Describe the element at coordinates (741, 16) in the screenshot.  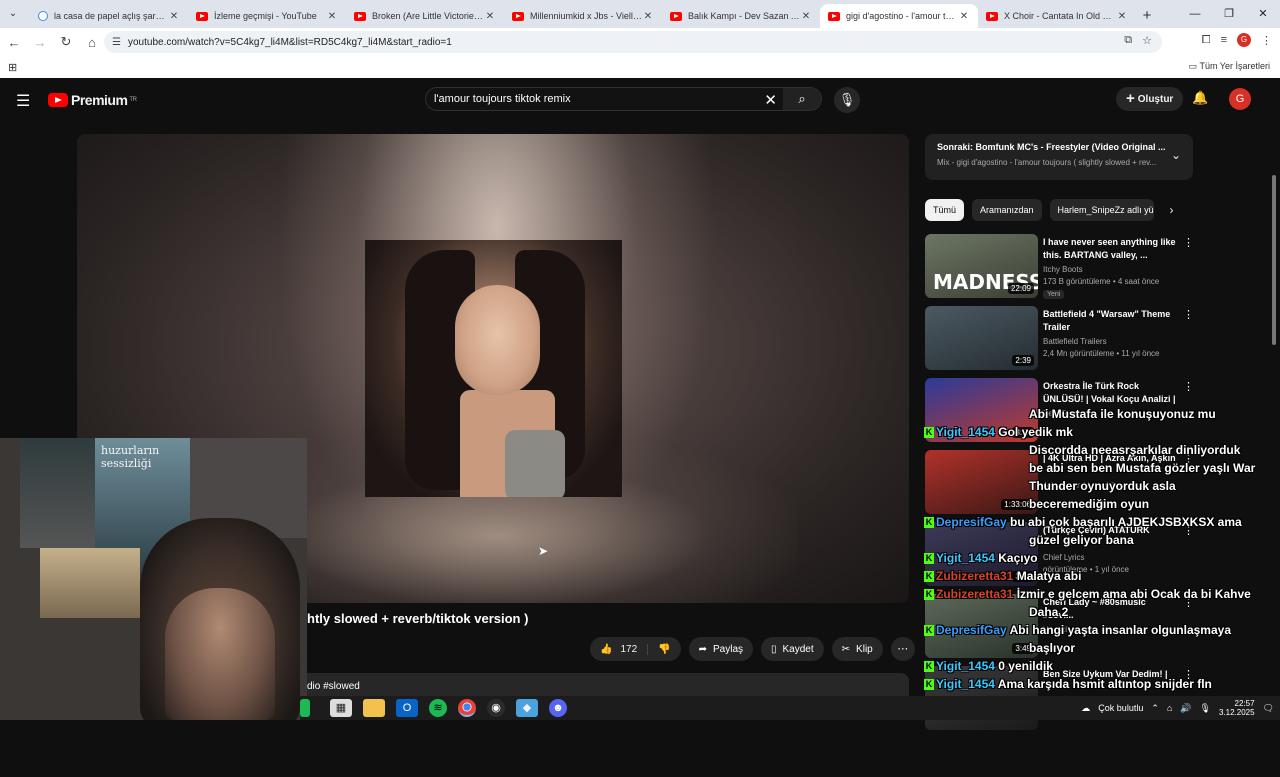
I see `browser-tab: Balık Kampı - Dev Sazan Avı - C✕` at that location.